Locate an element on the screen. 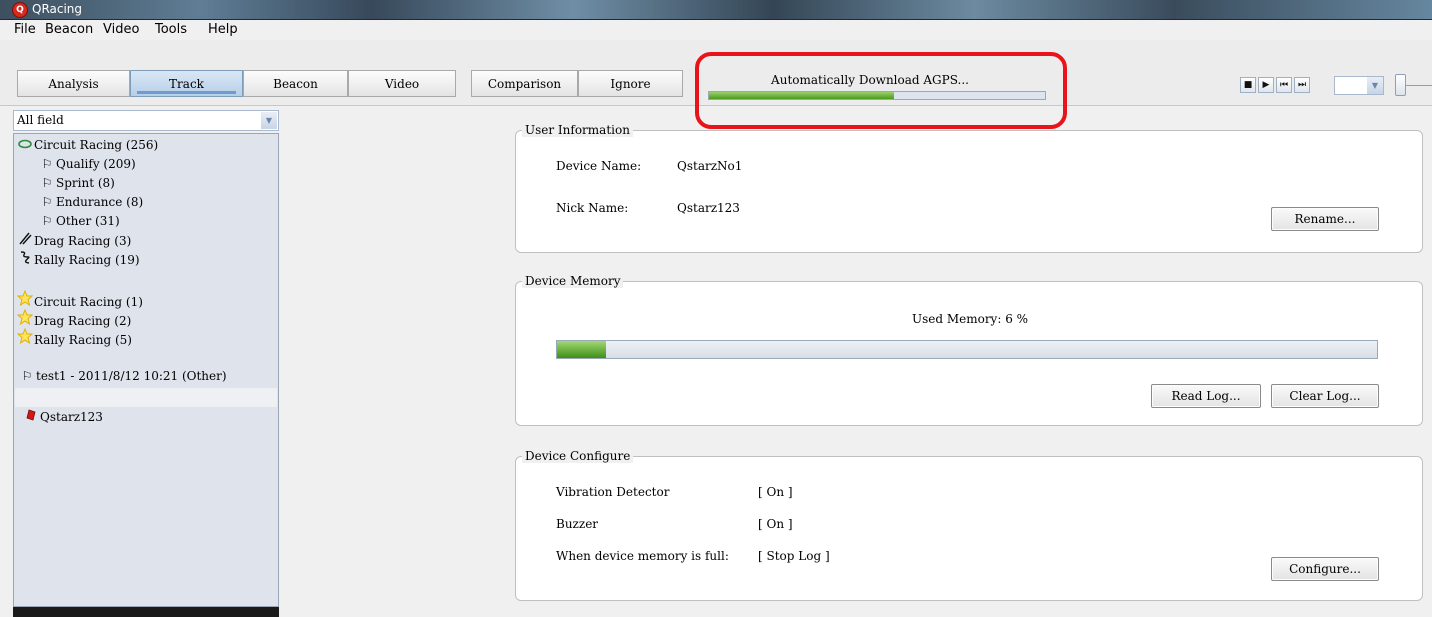 The height and width of the screenshot is (617, 1432). tree-item-test1: ⚐ test1 - 2011/8/12 10:21 (Other) is located at coordinates (122, 376).